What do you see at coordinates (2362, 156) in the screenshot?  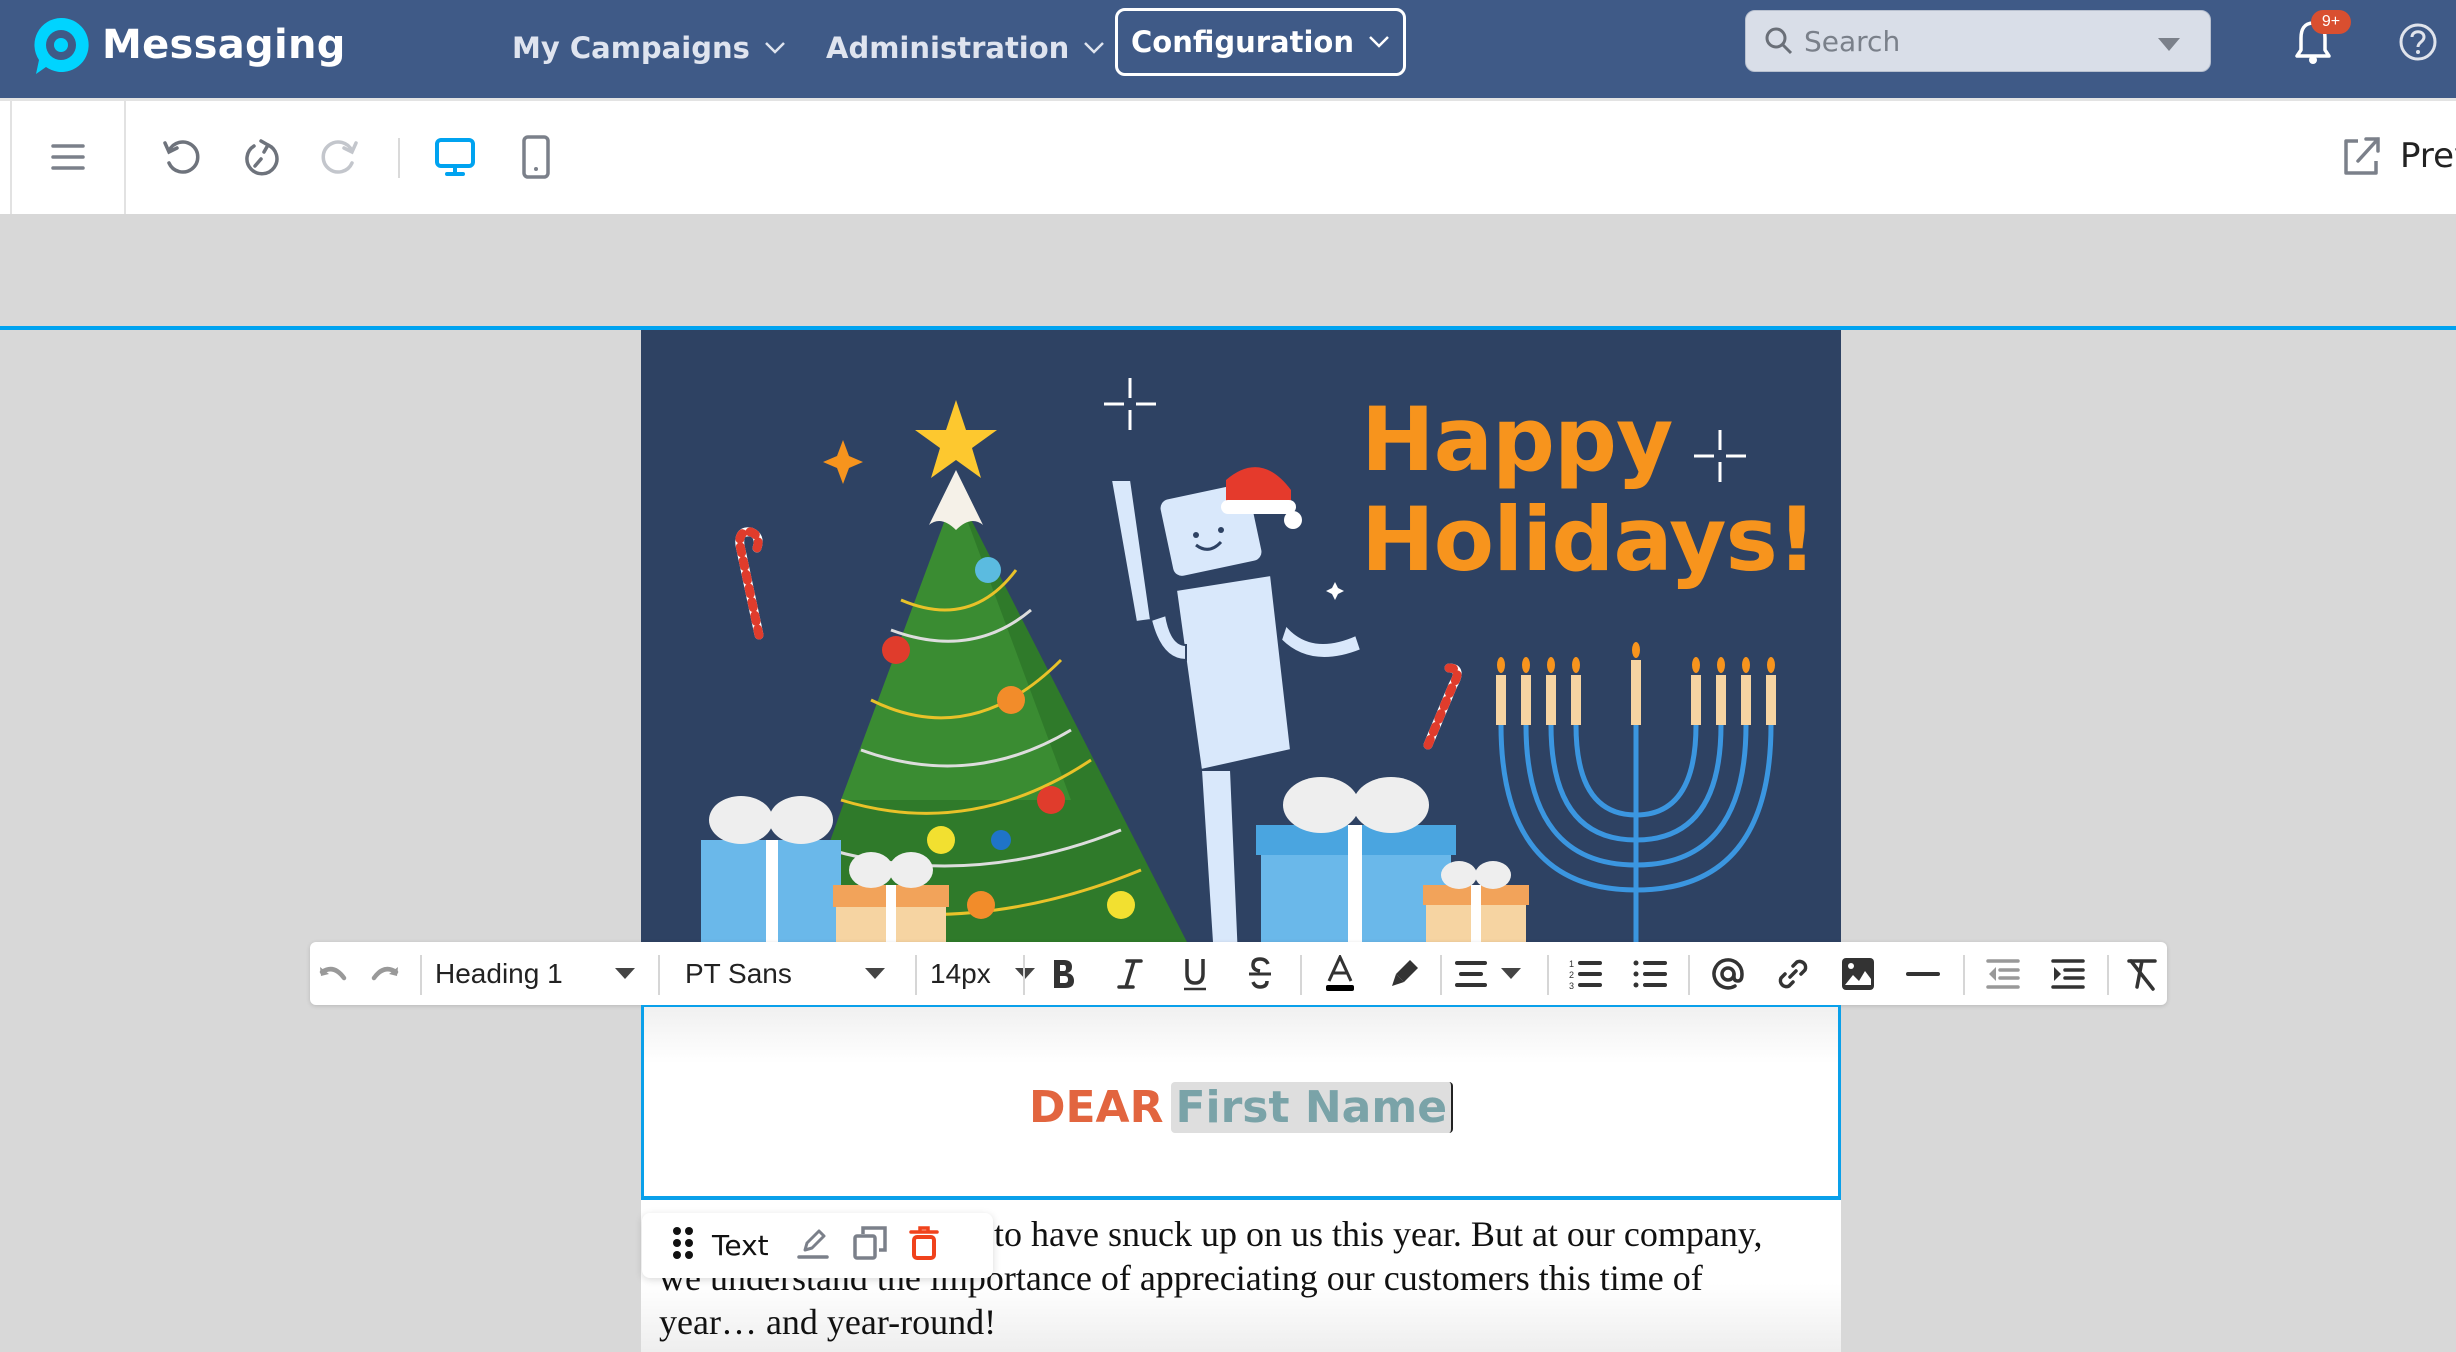 I see `external-link-icon` at bounding box center [2362, 156].